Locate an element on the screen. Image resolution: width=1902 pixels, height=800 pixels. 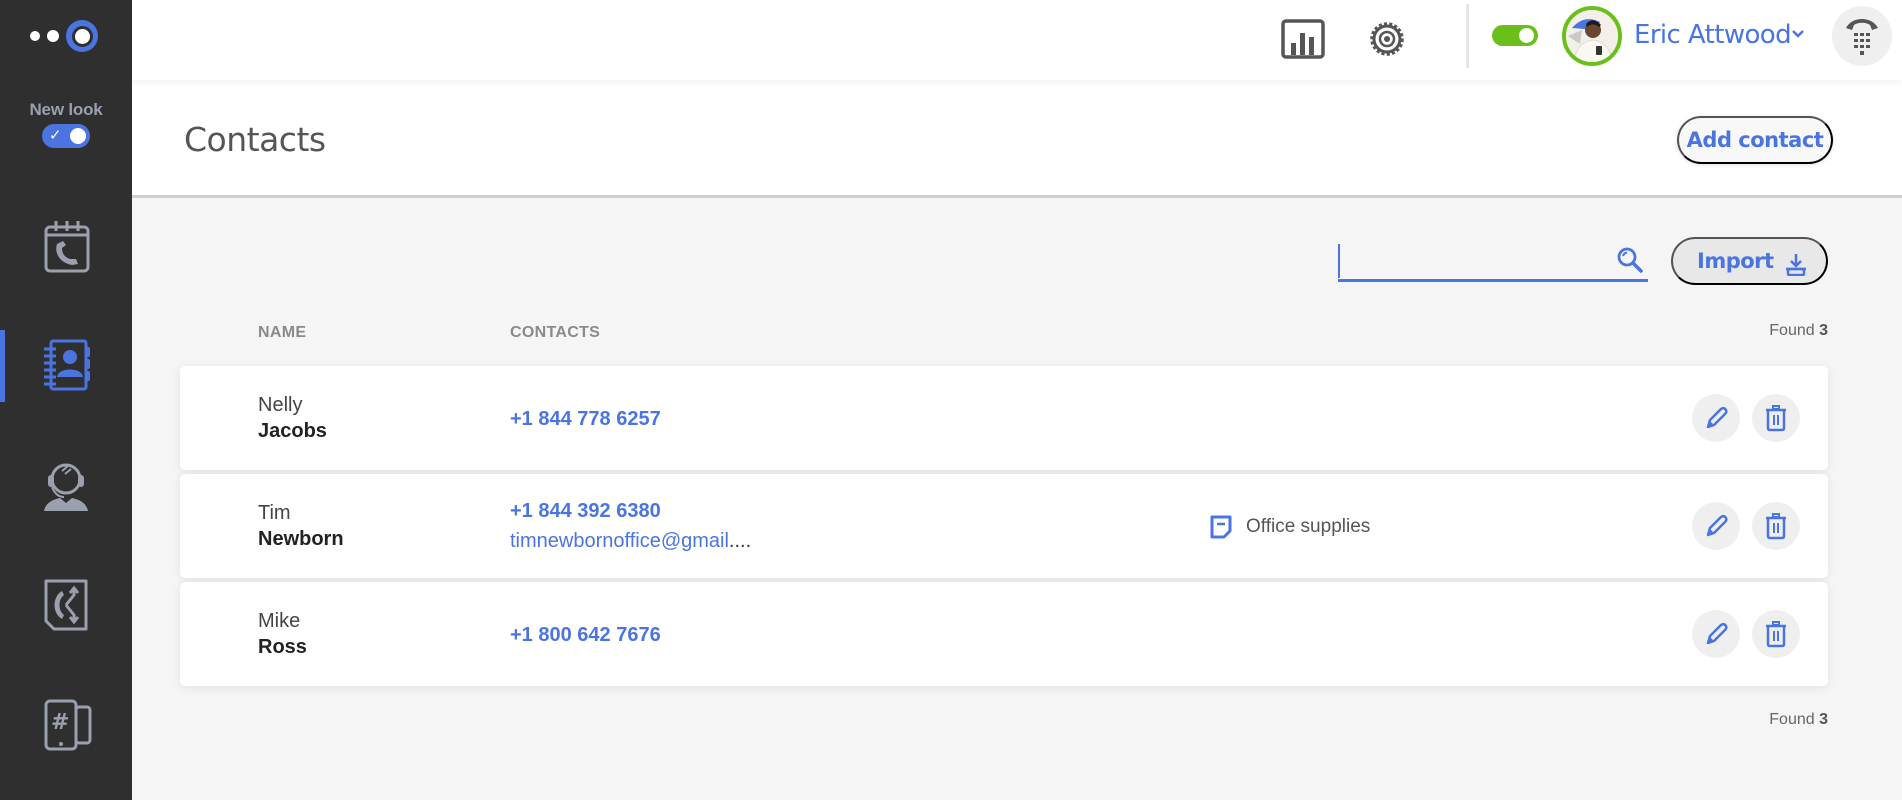
address-book-icon is located at coordinates (67, 365).